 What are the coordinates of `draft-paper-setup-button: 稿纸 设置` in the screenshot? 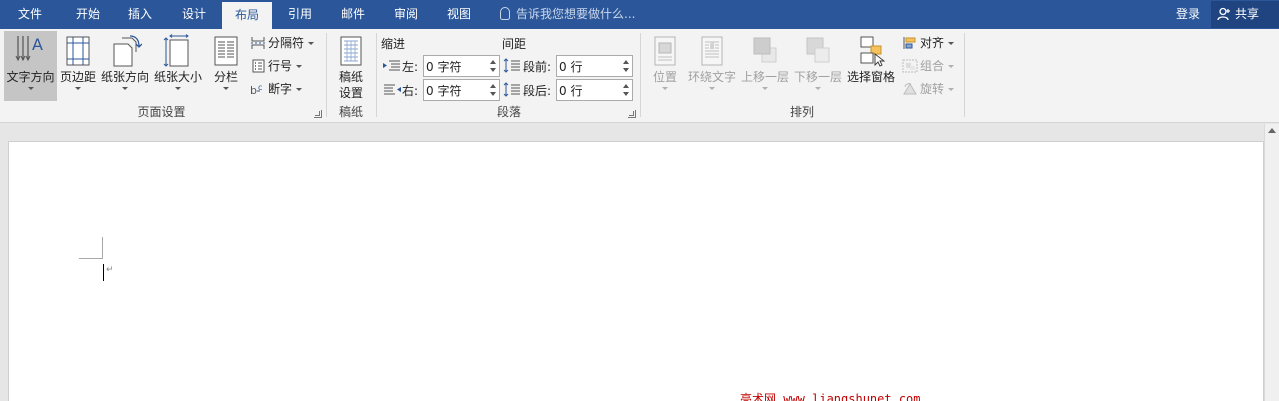 It's located at (351, 66).